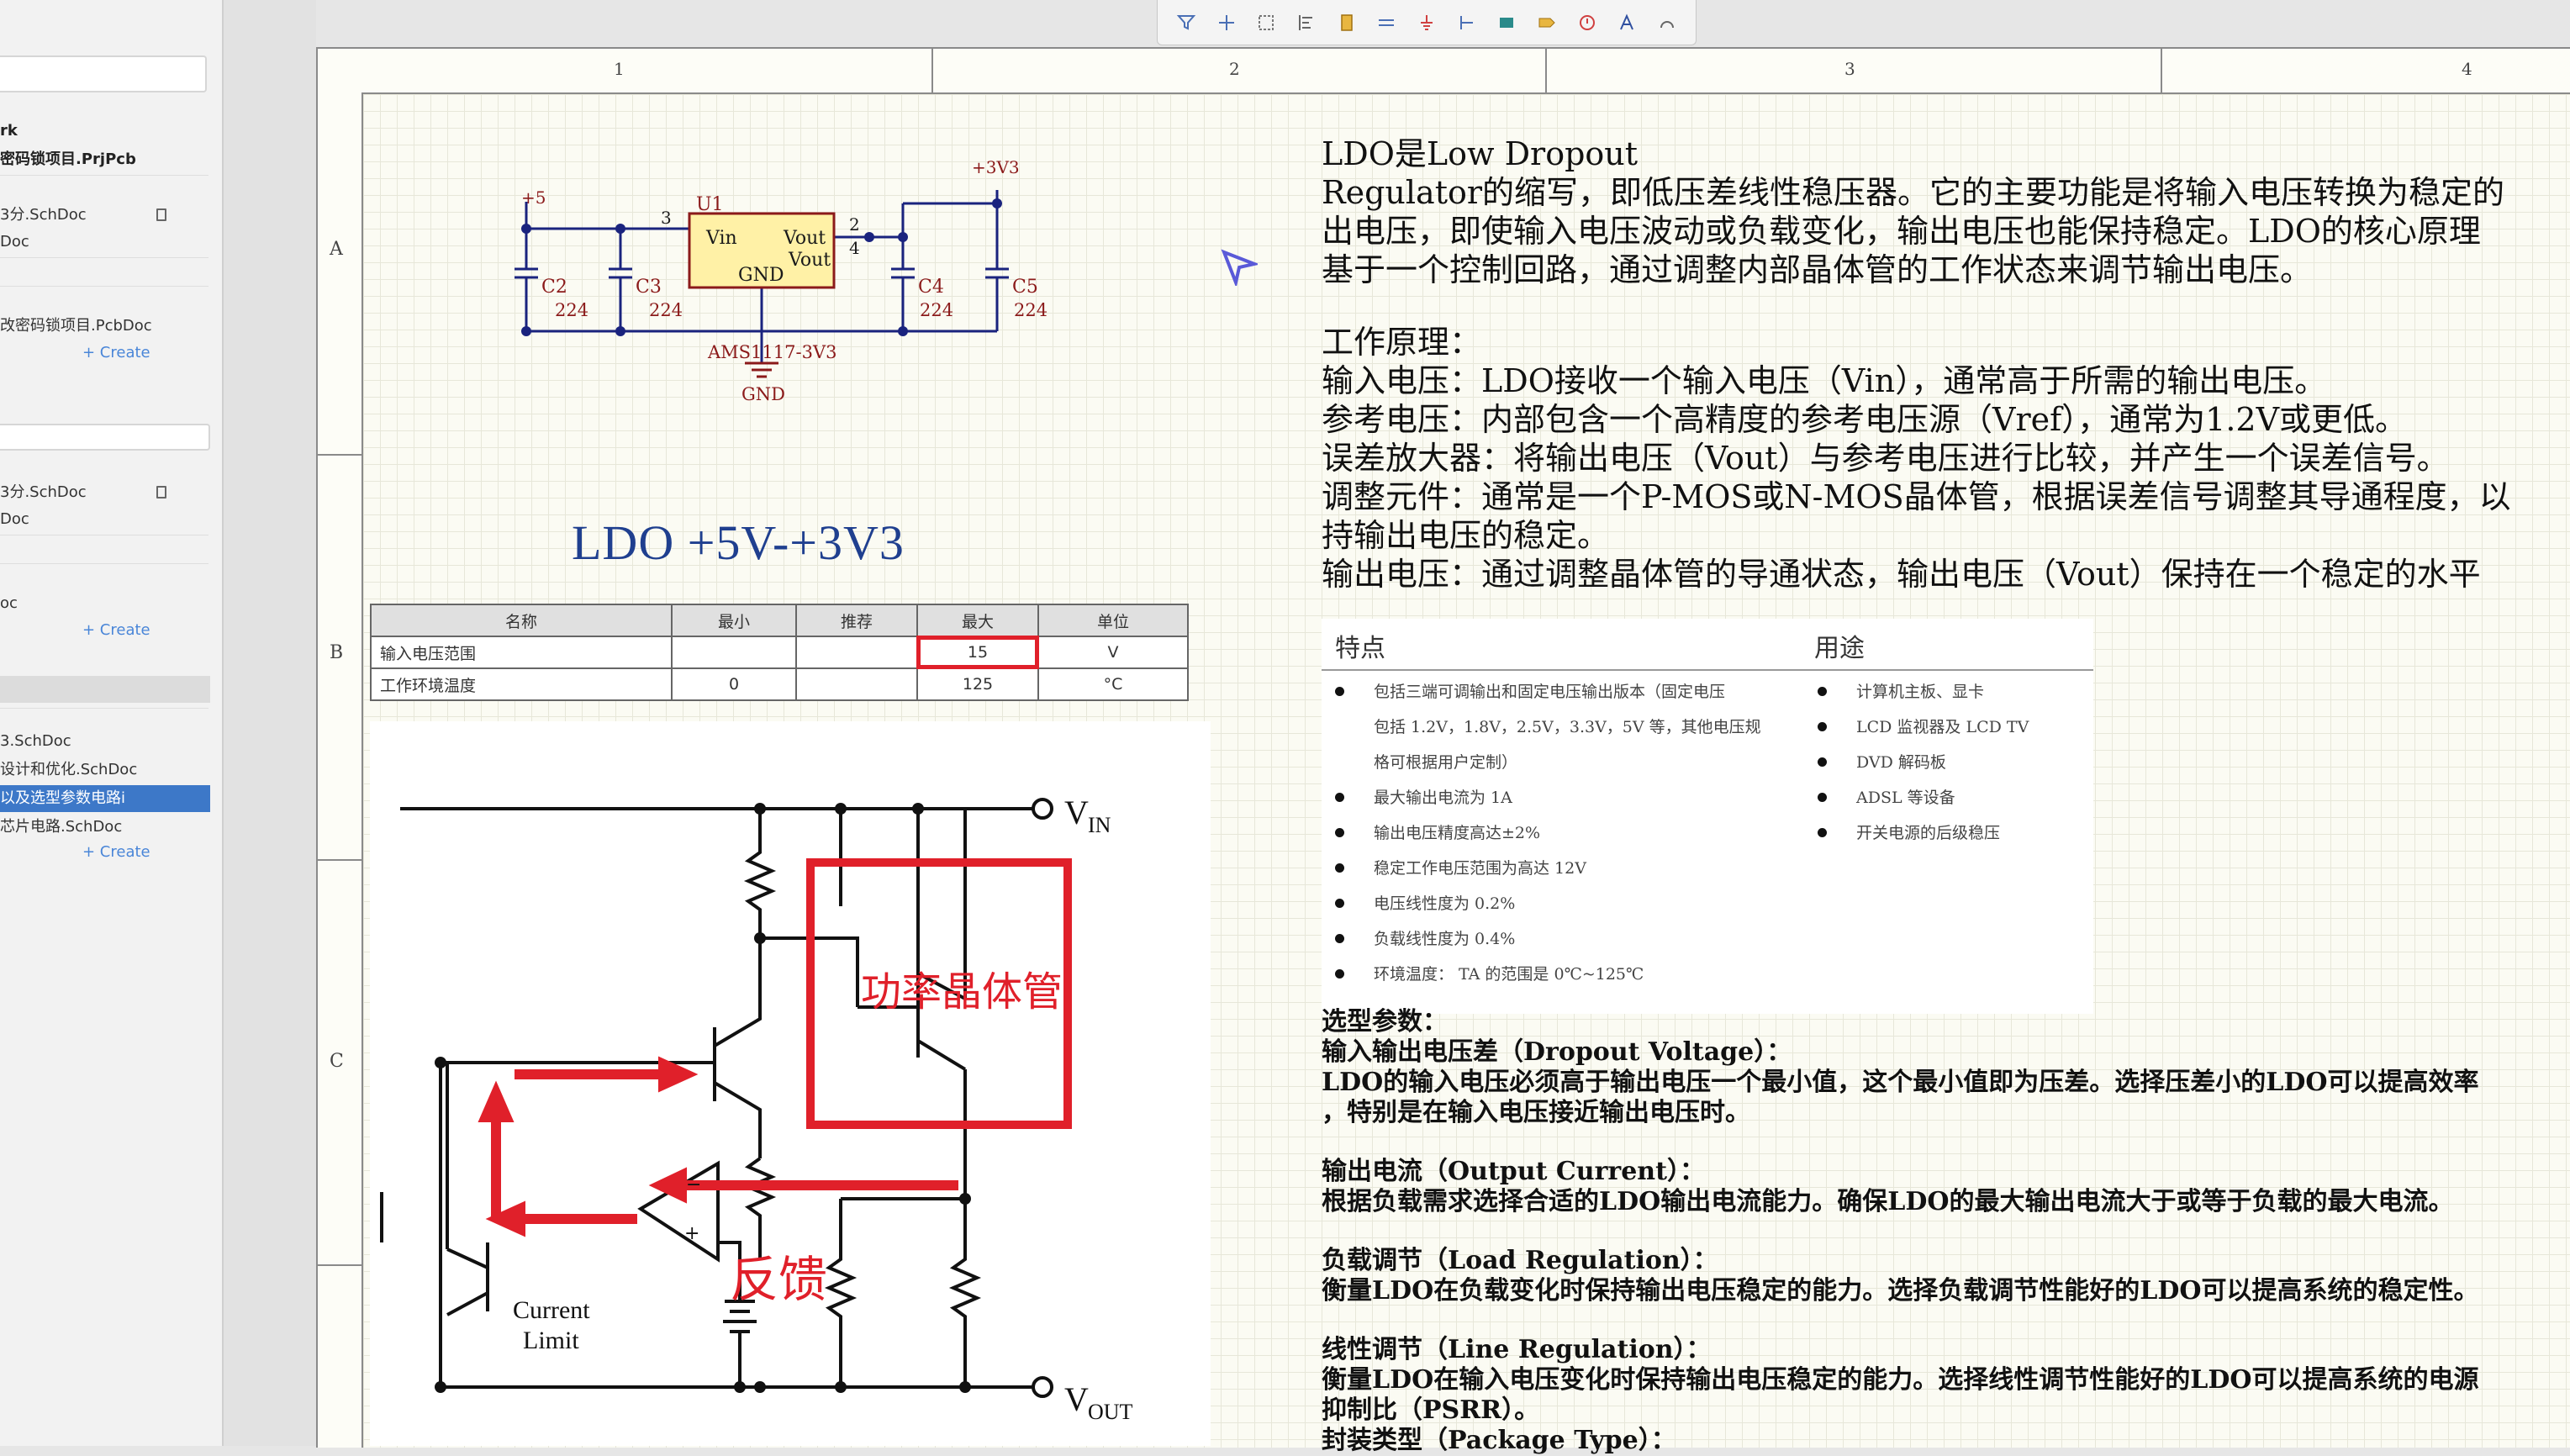  What do you see at coordinates (1234, 69) in the screenshot?
I see `column-number: 2` at bounding box center [1234, 69].